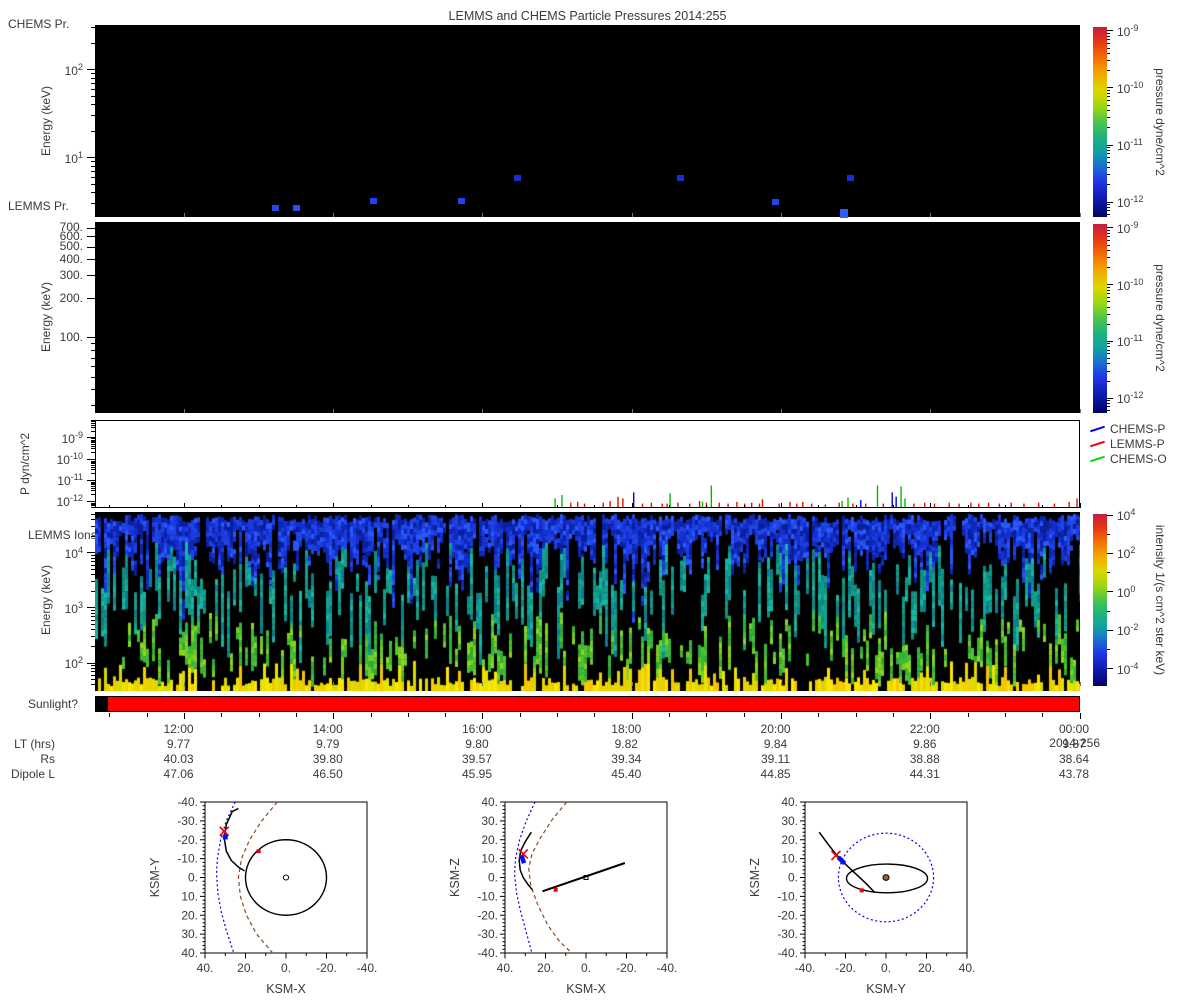 This screenshot has width=1200, height=1000. What do you see at coordinates (524, 877) in the screenshot?
I see `orbit-curve-bow-shock` at bounding box center [524, 877].